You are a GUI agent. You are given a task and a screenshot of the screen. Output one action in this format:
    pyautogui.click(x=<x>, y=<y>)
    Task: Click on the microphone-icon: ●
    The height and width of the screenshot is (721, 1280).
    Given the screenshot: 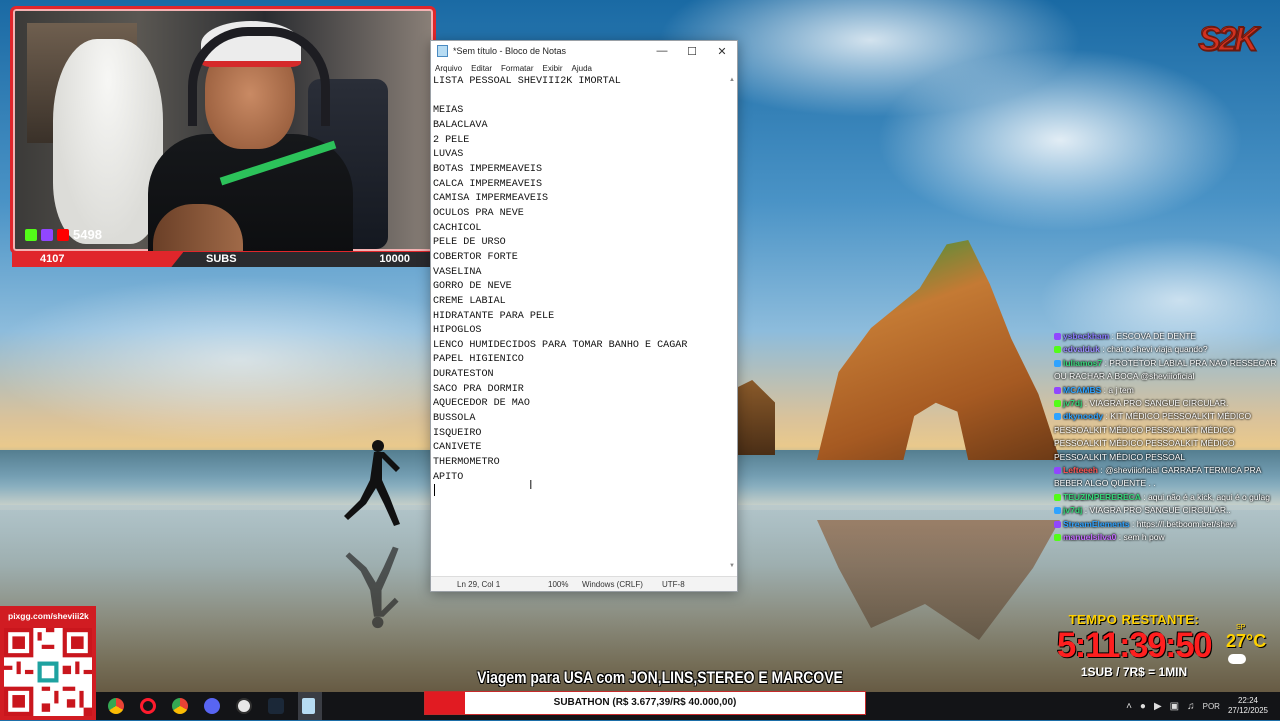 What is the action you would take?
    pyautogui.click(x=1143, y=706)
    